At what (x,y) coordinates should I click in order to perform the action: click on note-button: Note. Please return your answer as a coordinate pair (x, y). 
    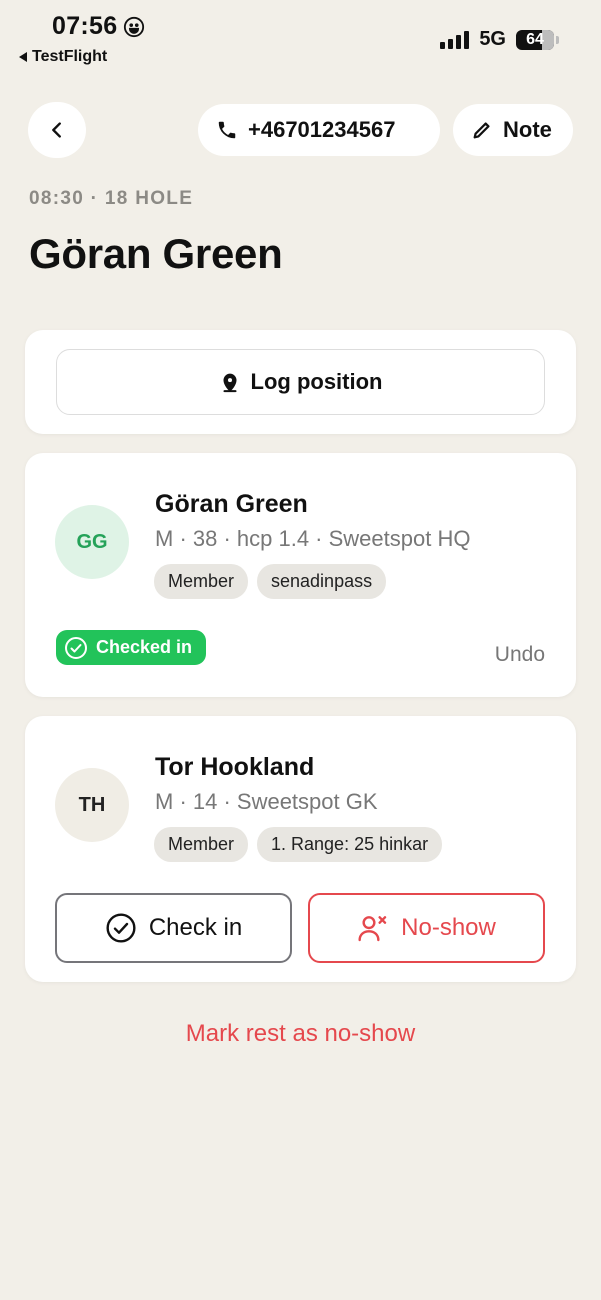
    Looking at the image, I should click on (513, 130).